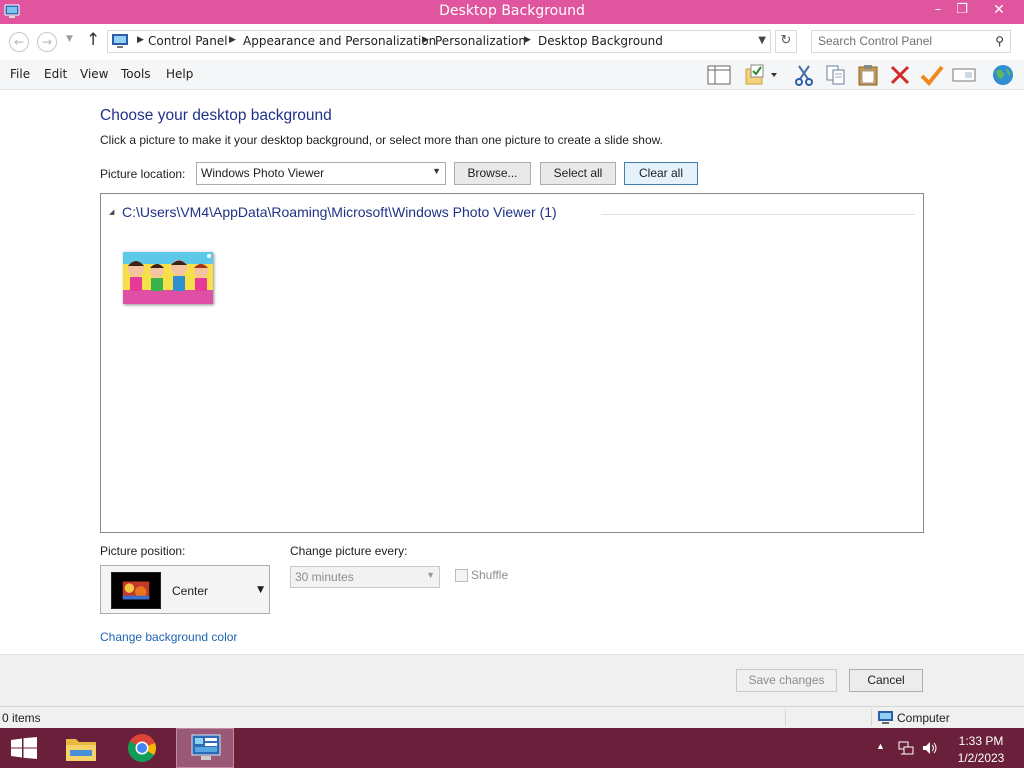 Image resolution: width=1024 pixels, height=768 pixels. I want to click on picture-location-label: Picture location:, so click(143, 174).